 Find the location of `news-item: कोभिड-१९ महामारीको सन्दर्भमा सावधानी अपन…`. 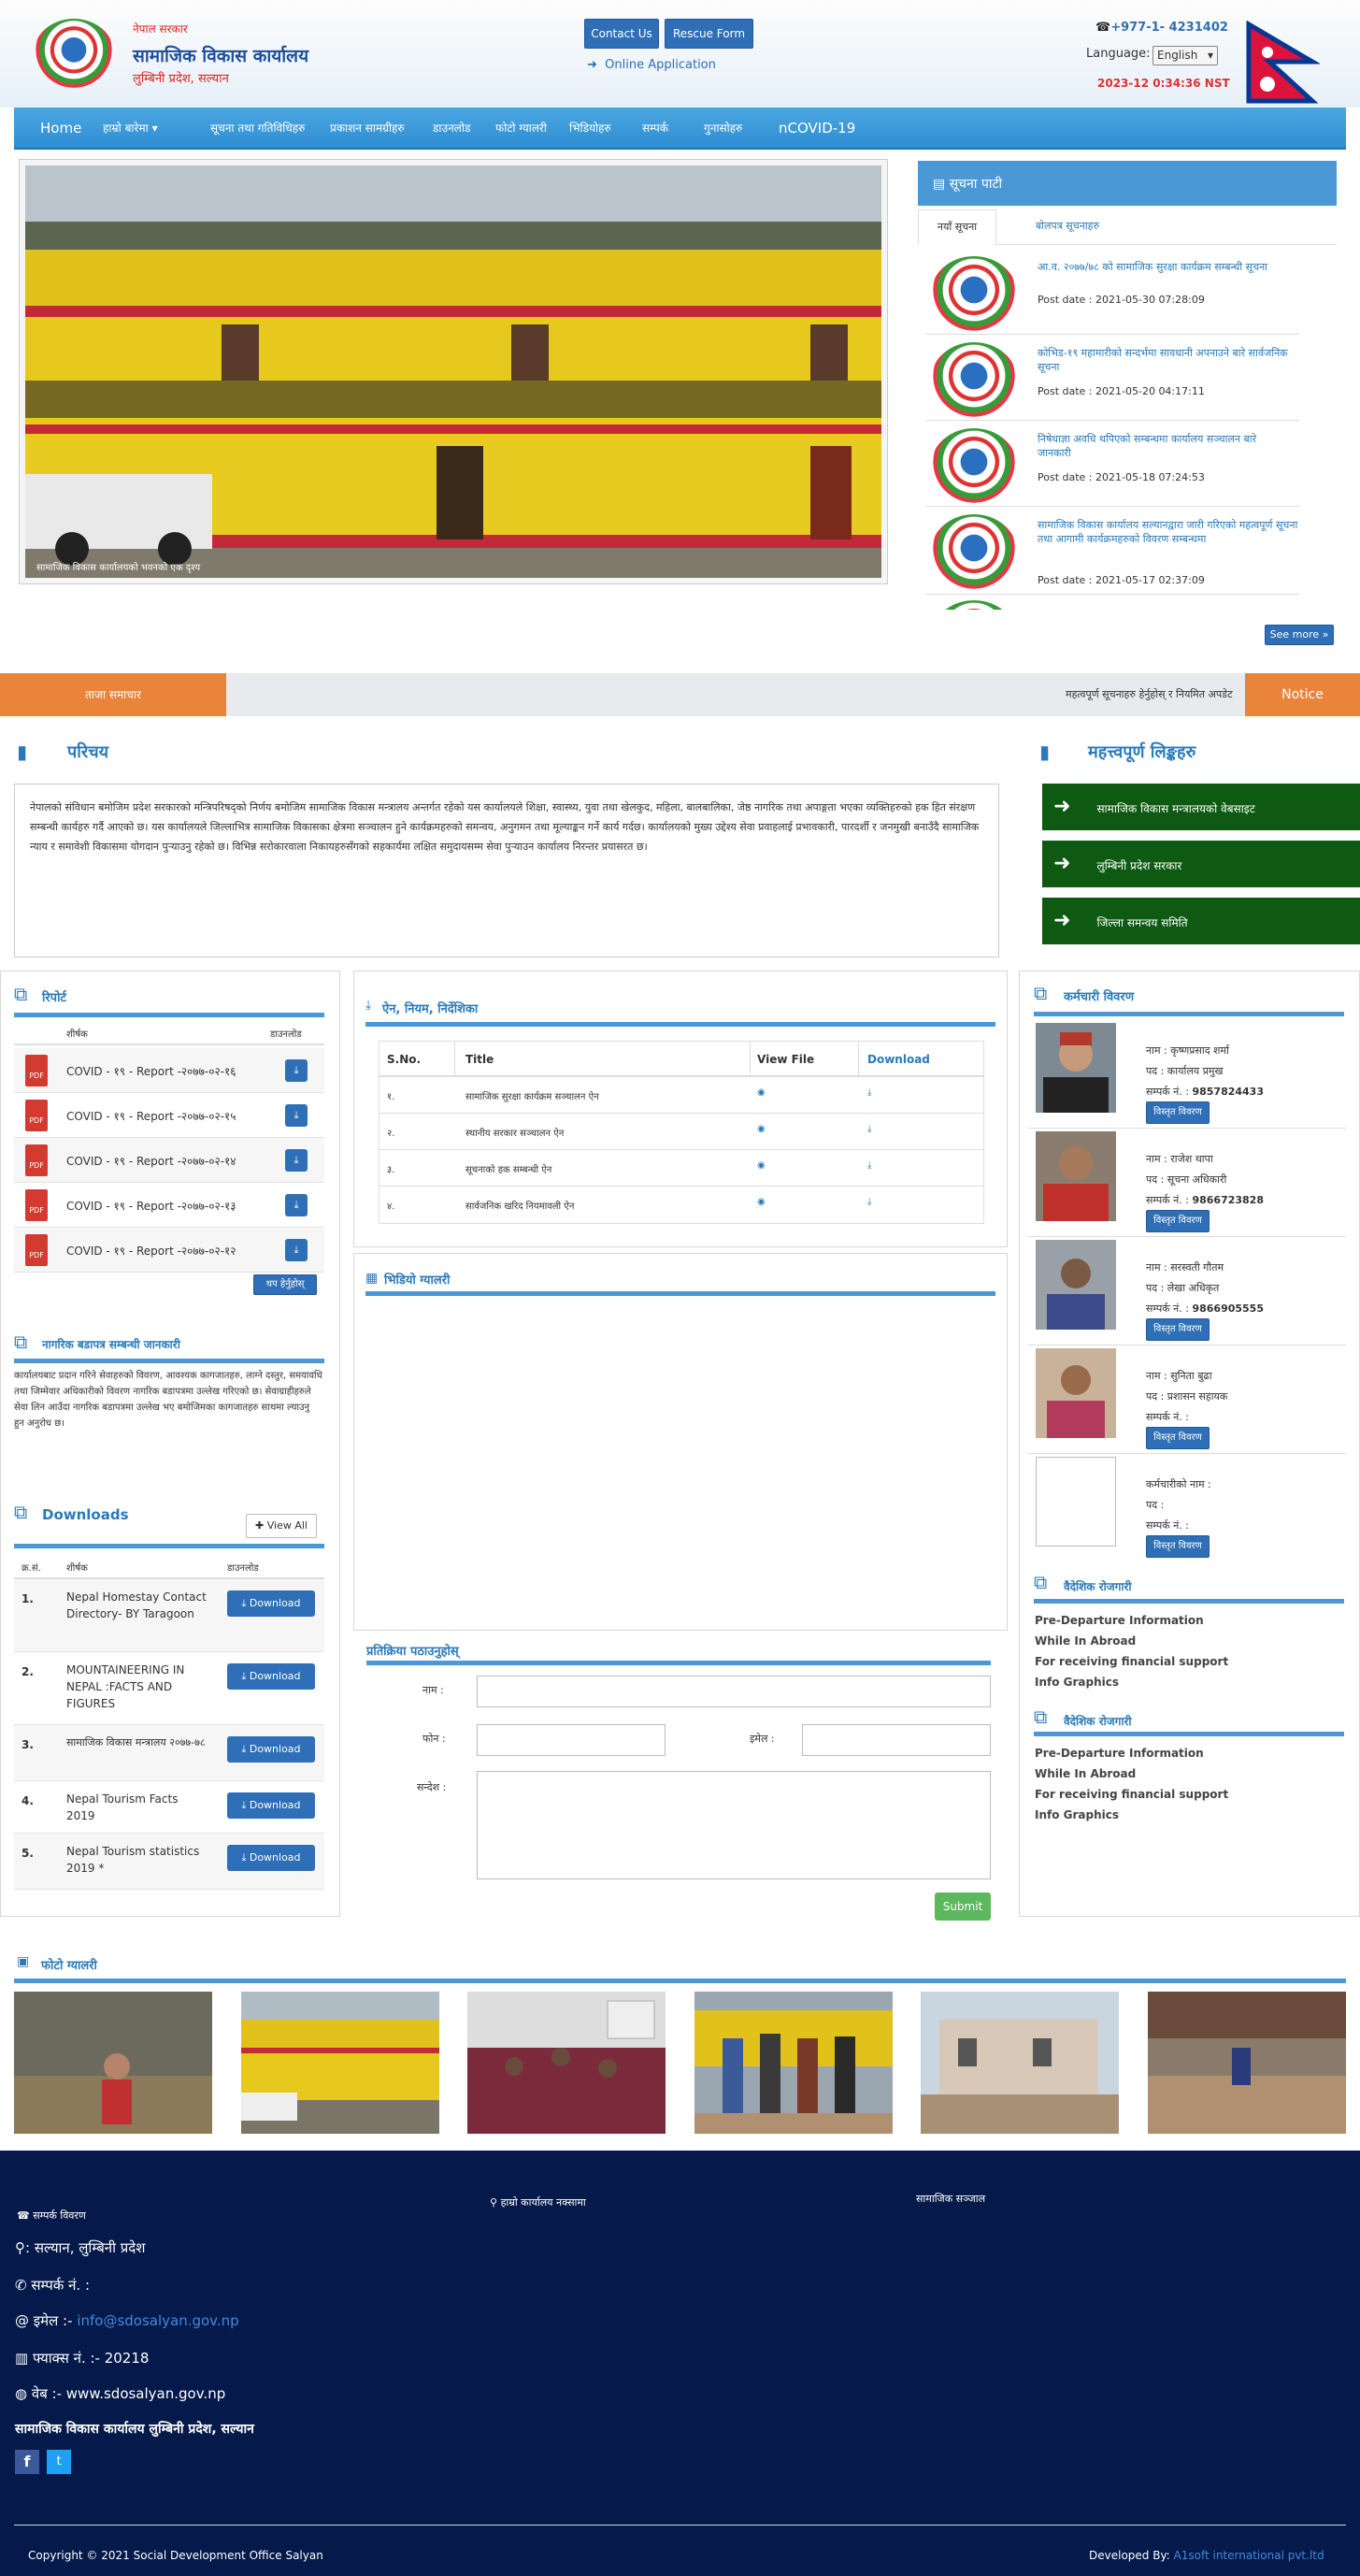

news-item: कोभिड-१९ महामारीको सन्दर्भमा सावधानी अपन… is located at coordinates (1112, 379).